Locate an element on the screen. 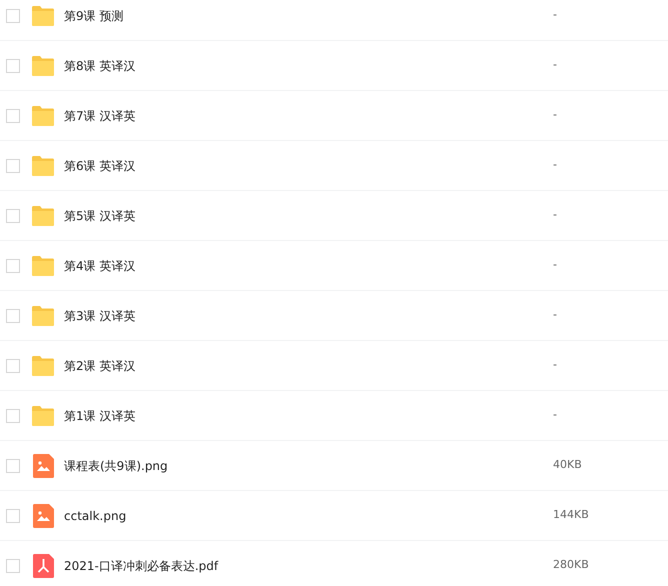 This screenshot has height=586, width=668. file-name: 第4课 英译汉 is located at coordinates (304, 265).